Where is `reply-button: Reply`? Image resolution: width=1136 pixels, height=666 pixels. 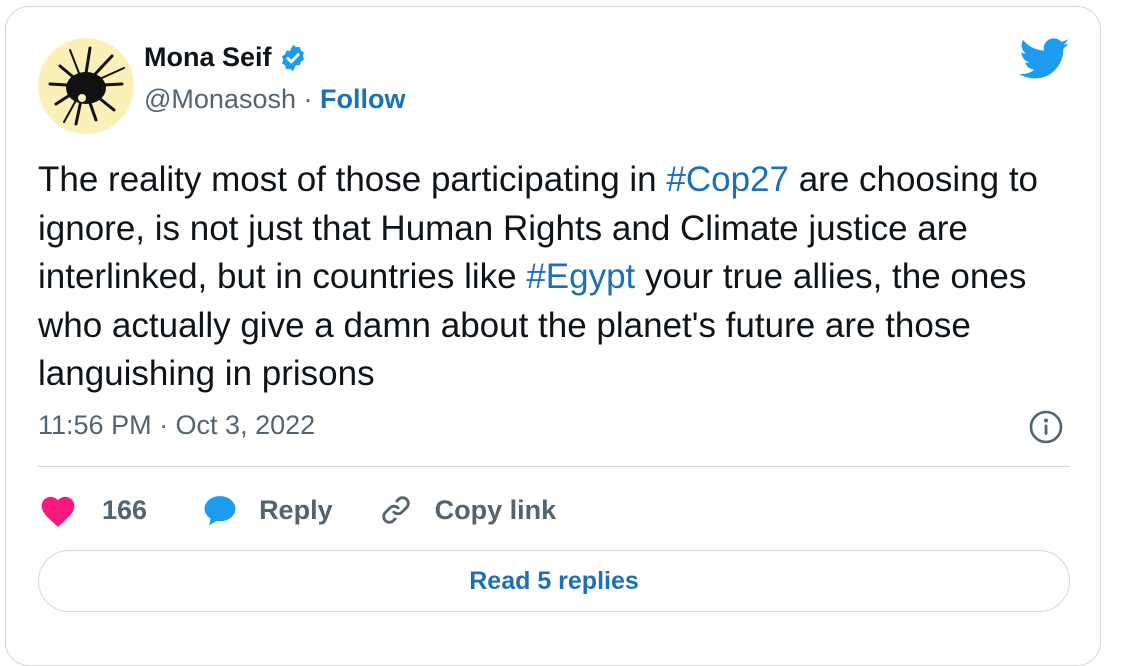 reply-button: Reply is located at coordinates (267, 510).